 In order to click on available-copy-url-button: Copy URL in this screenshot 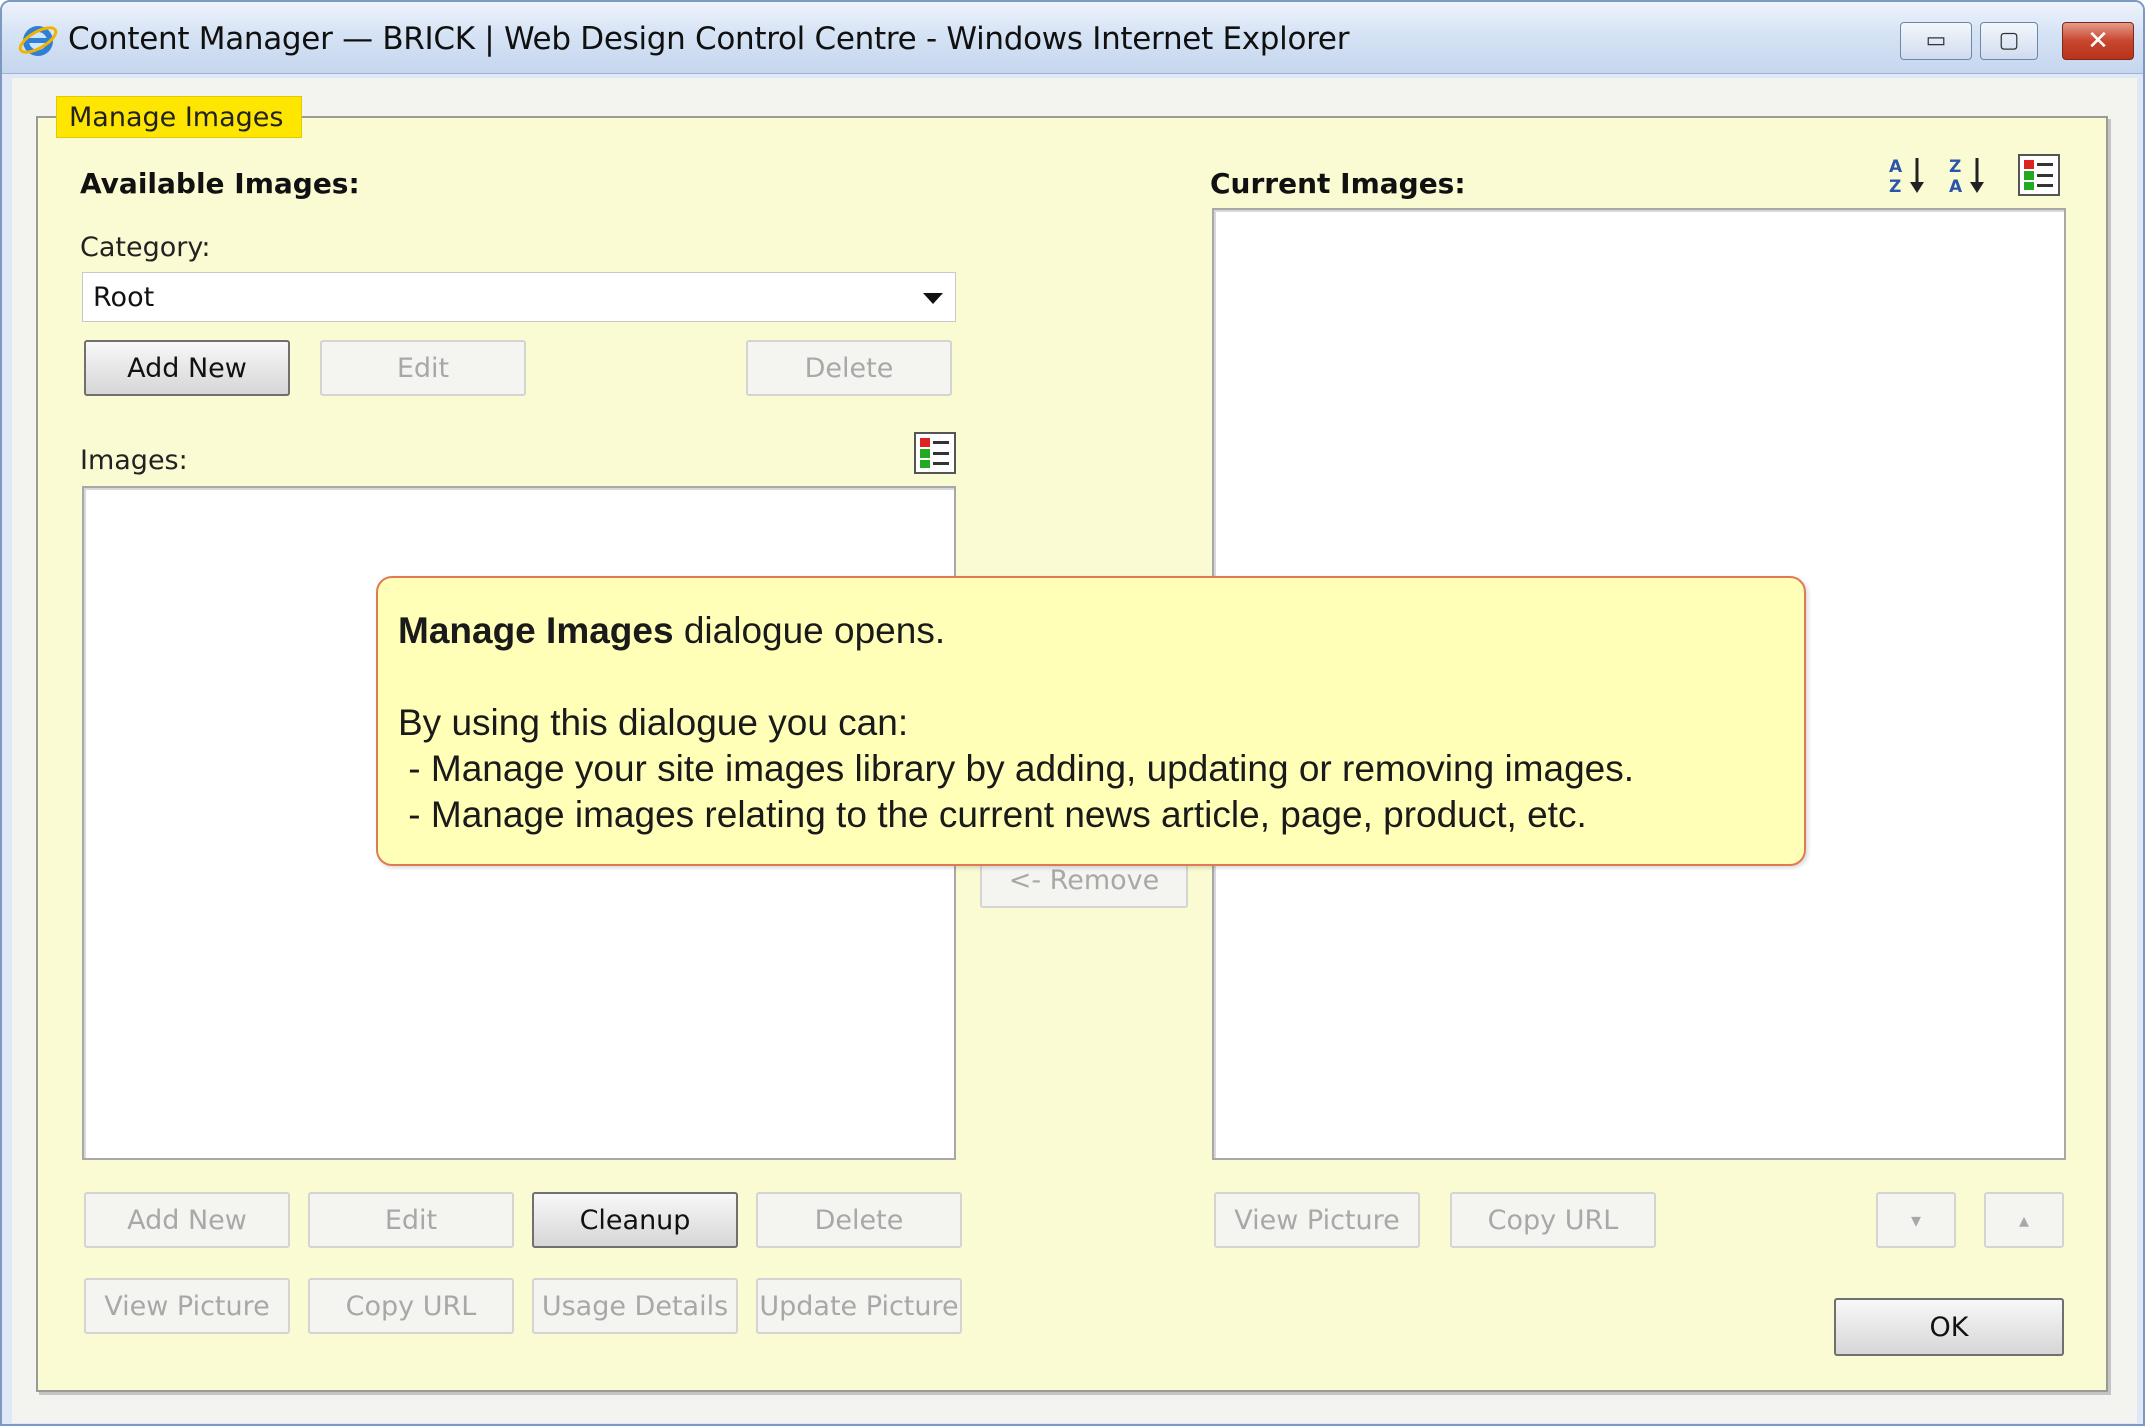, I will do `click(411, 1306)`.